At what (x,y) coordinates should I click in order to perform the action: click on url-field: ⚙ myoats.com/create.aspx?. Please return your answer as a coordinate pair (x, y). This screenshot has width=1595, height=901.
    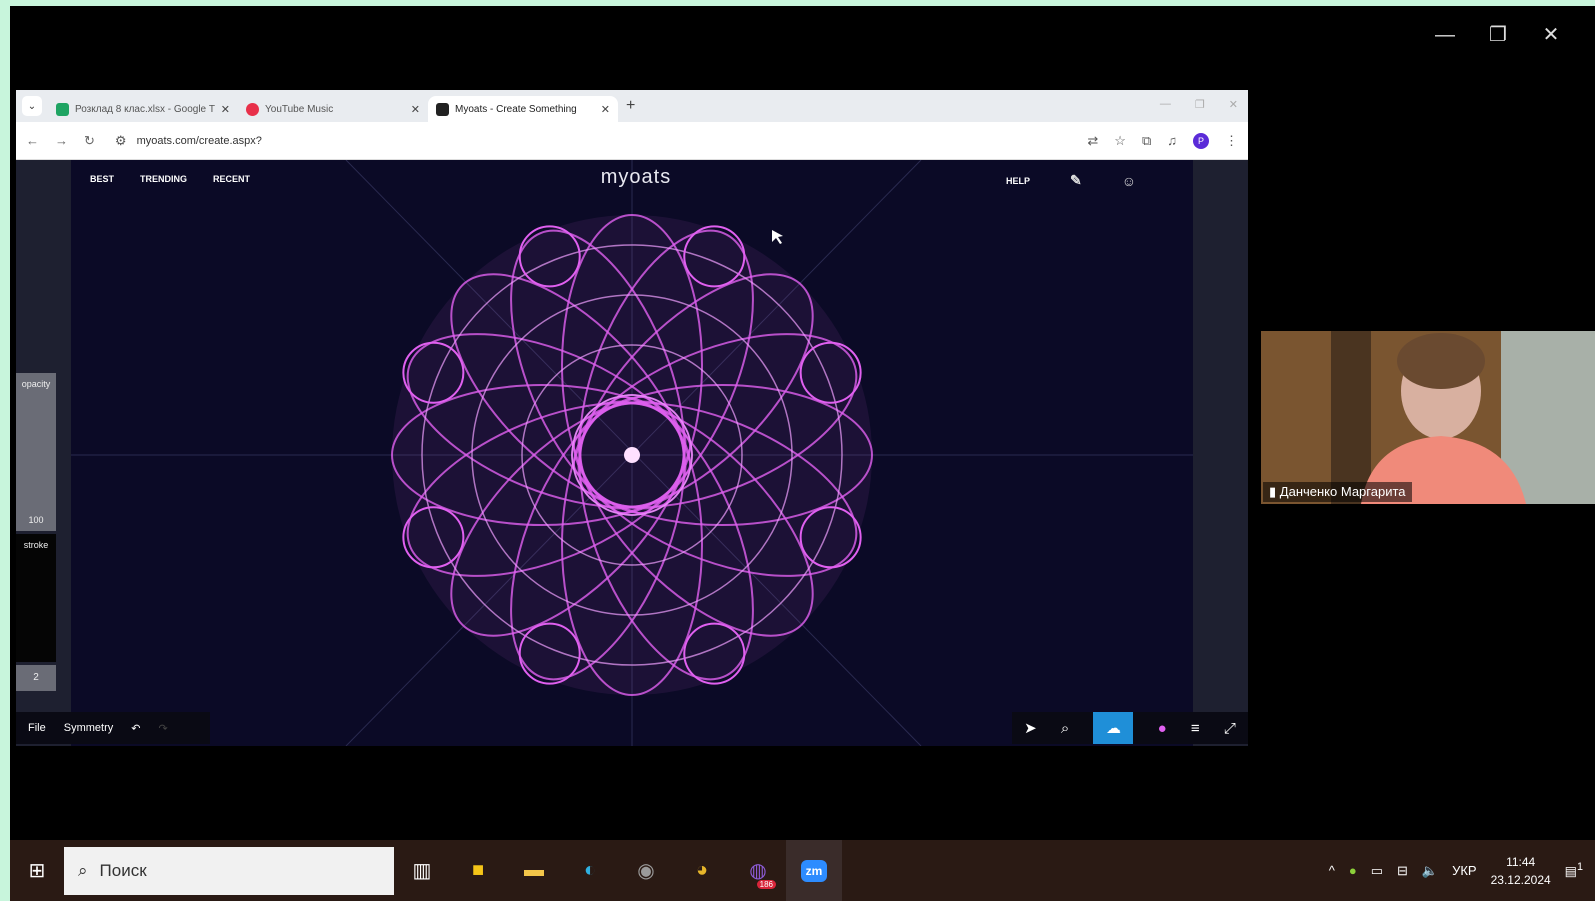
    Looking at the image, I should click on (591, 140).